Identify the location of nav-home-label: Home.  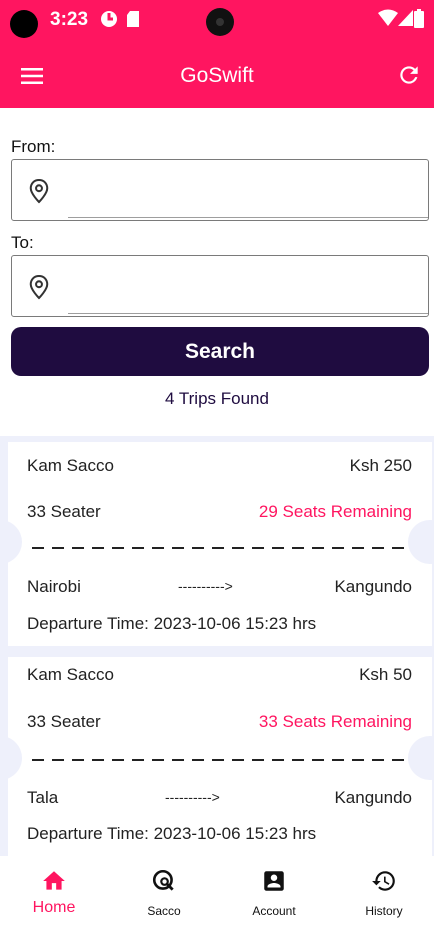
(54, 907).